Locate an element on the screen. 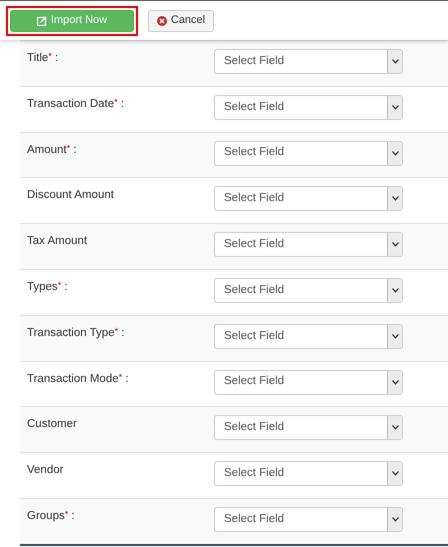  field-label: Transaction Mode* : is located at coordinates (78, 378).